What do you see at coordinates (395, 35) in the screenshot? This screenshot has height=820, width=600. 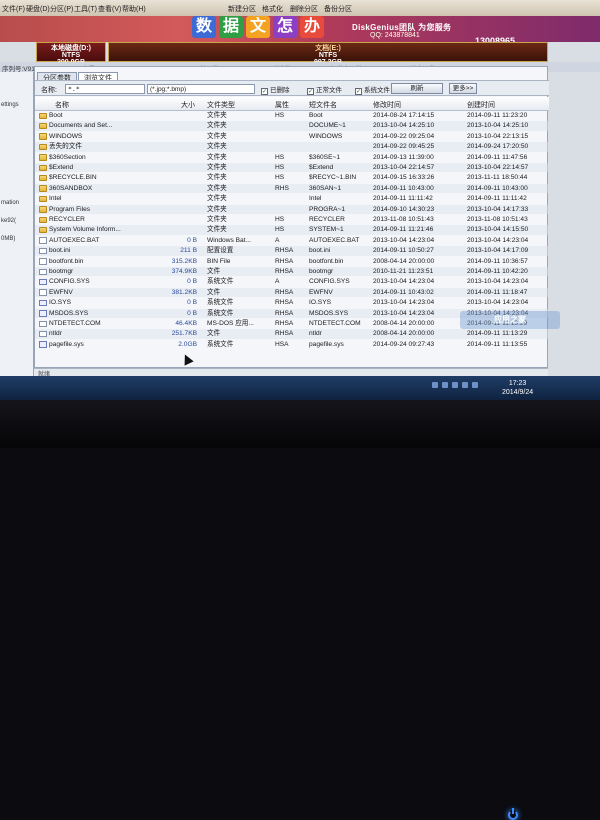 I see `banner-contact: QQ: 243878841` at bounding box center [395, 35].